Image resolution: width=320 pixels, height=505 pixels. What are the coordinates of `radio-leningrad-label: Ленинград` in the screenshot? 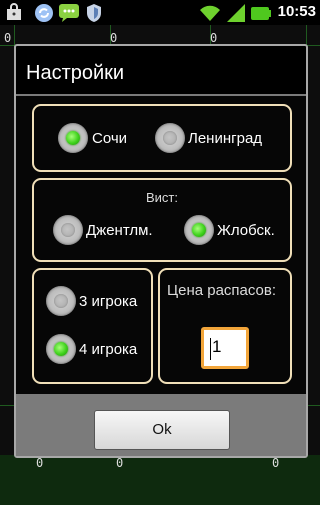 It's located at (225, 138).